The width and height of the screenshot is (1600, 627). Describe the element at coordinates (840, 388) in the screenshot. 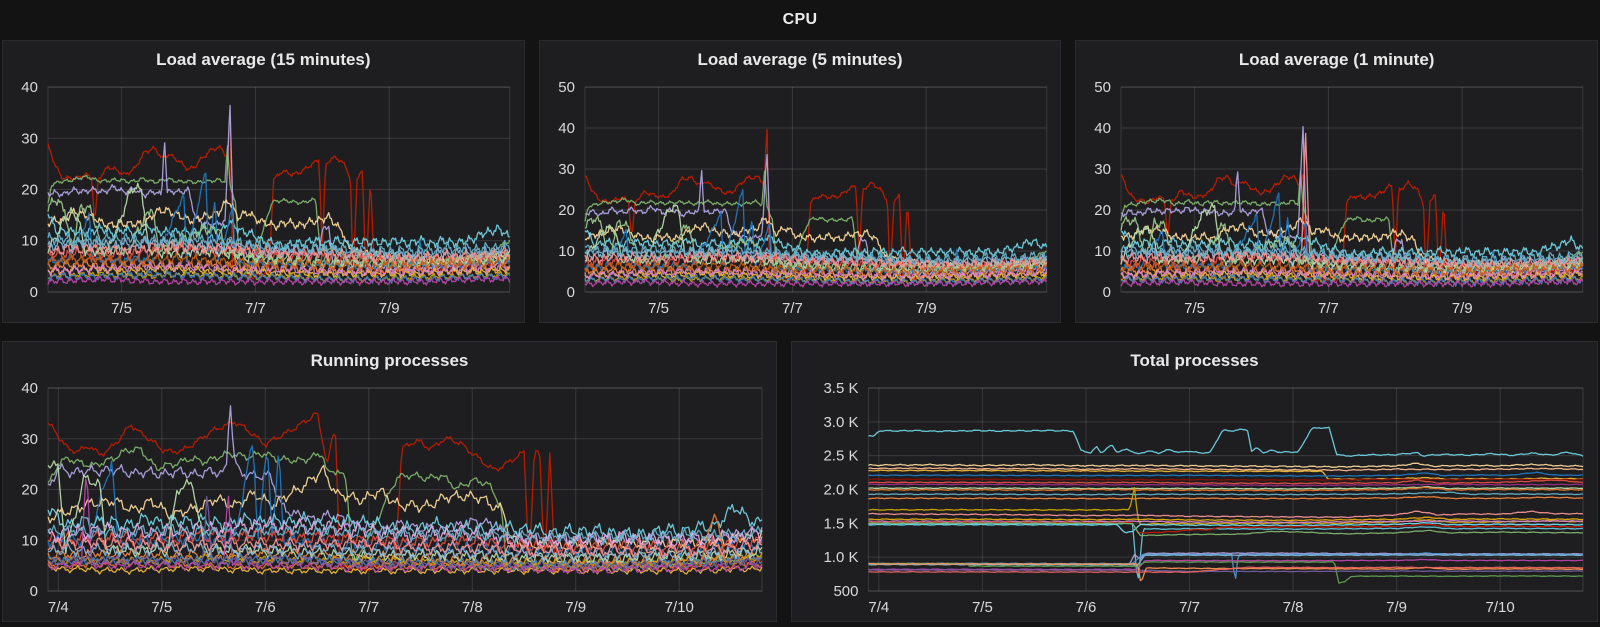

I see `y-tick-label: 3.5 K` at that location.